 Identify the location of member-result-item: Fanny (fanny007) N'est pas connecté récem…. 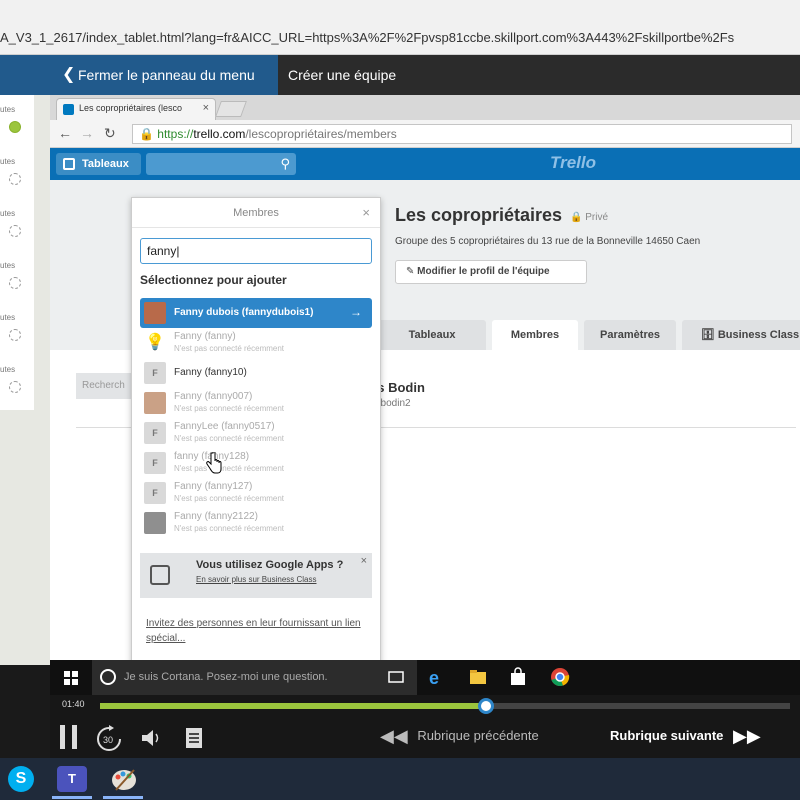
(256, 403).